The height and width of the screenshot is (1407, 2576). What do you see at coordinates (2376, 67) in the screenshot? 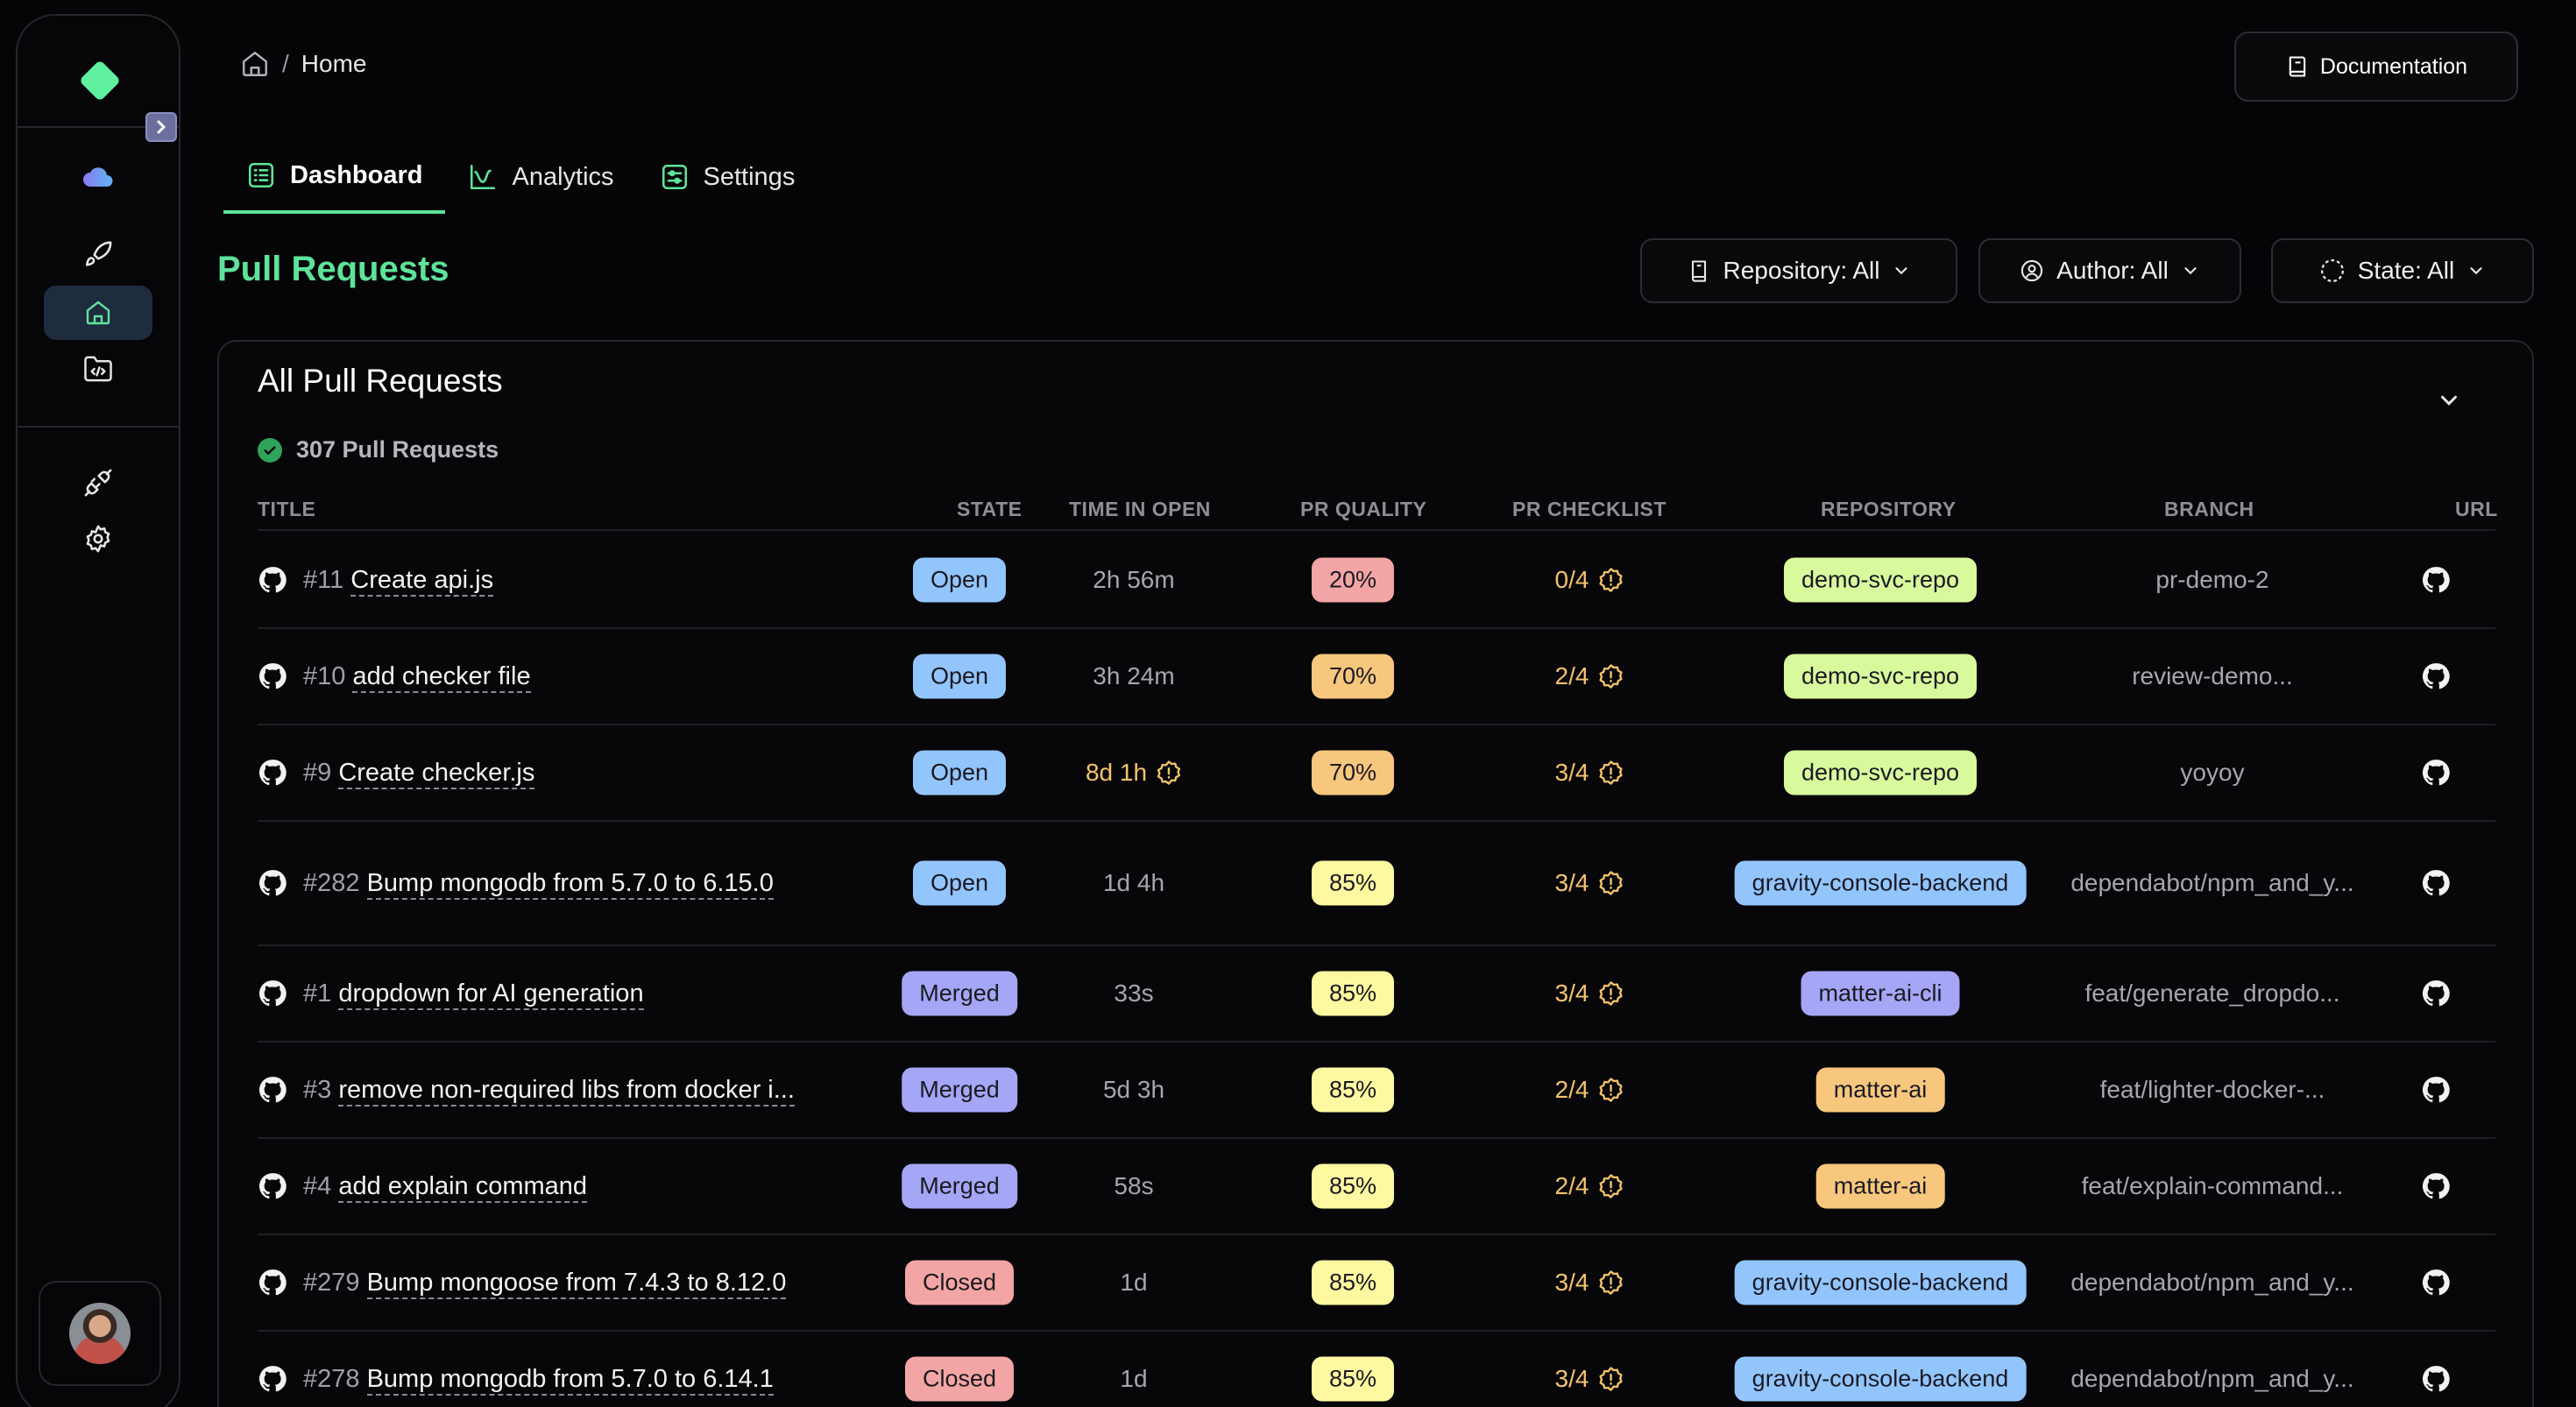
I see `documentation-button: Documentation` at bounding box center [2376, 67].